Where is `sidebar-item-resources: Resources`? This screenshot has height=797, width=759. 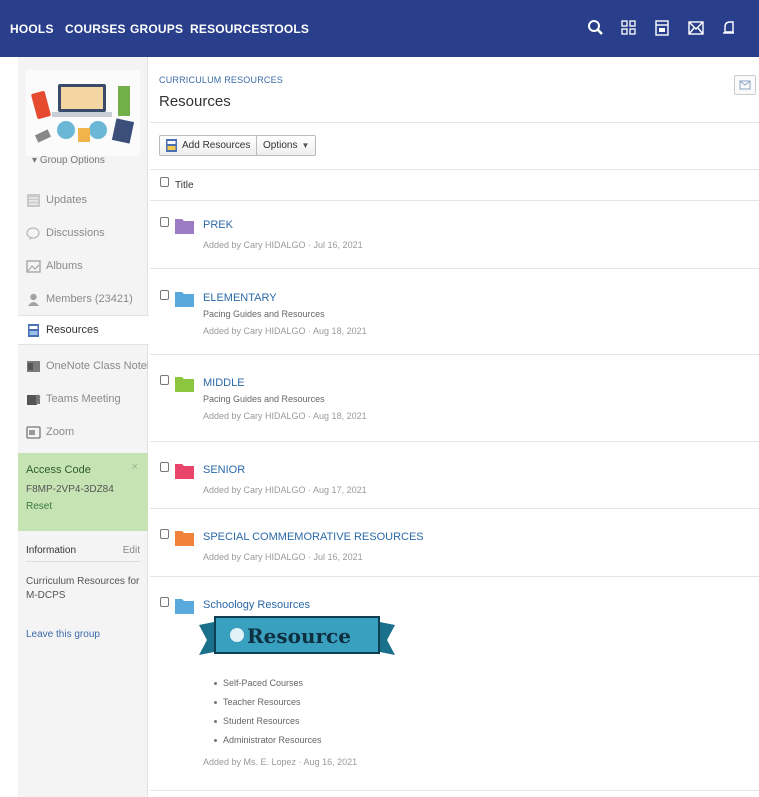
sidebar-item-resources: Resources is located at coordinates (83, 330).